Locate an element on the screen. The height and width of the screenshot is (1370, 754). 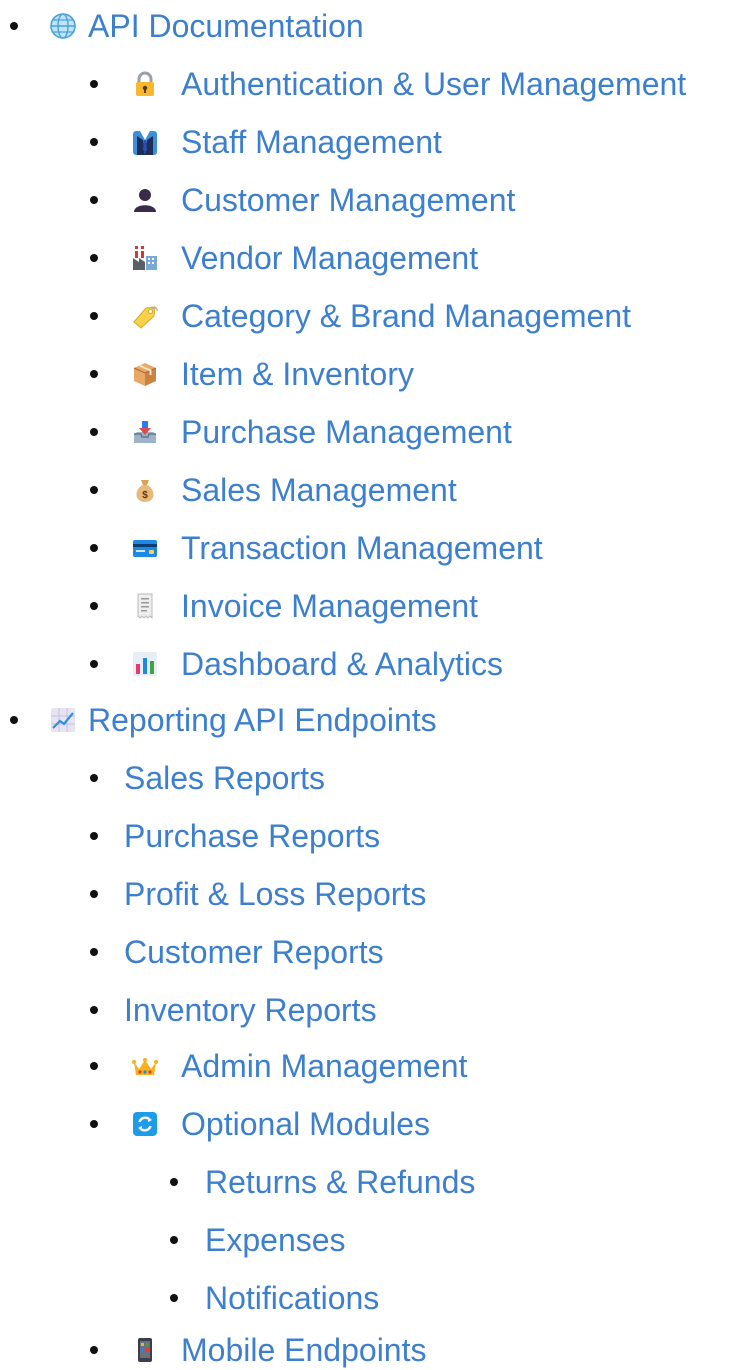
toc-link-sales: Sales Management is located at coordinates (319, 490).